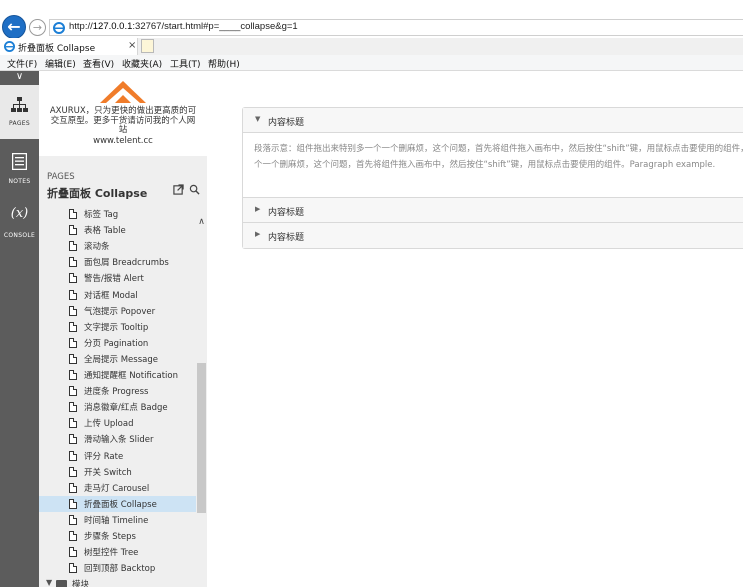  I want to click on page-tree-label: 走马灯 Carousel, so click(117, 488).